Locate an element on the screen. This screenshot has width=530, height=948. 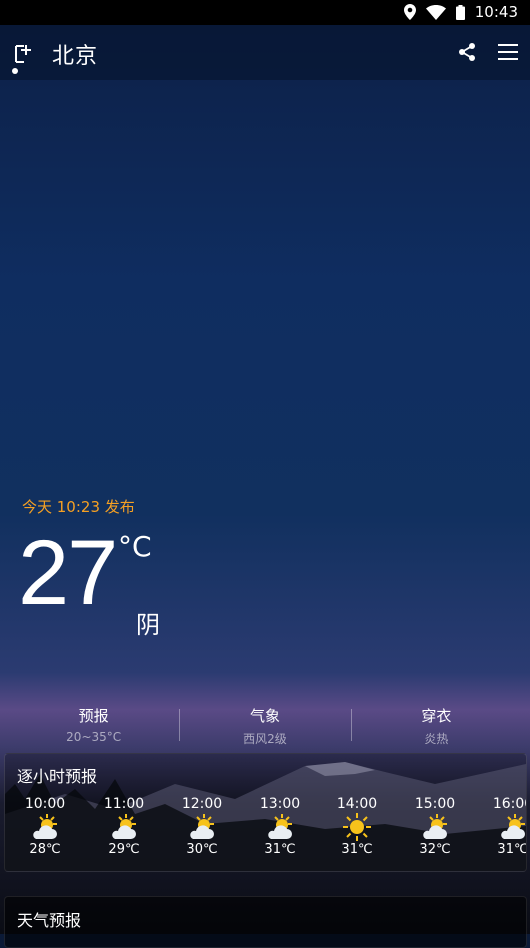
app-bar: 北京 is located at coordinates (265, 52).